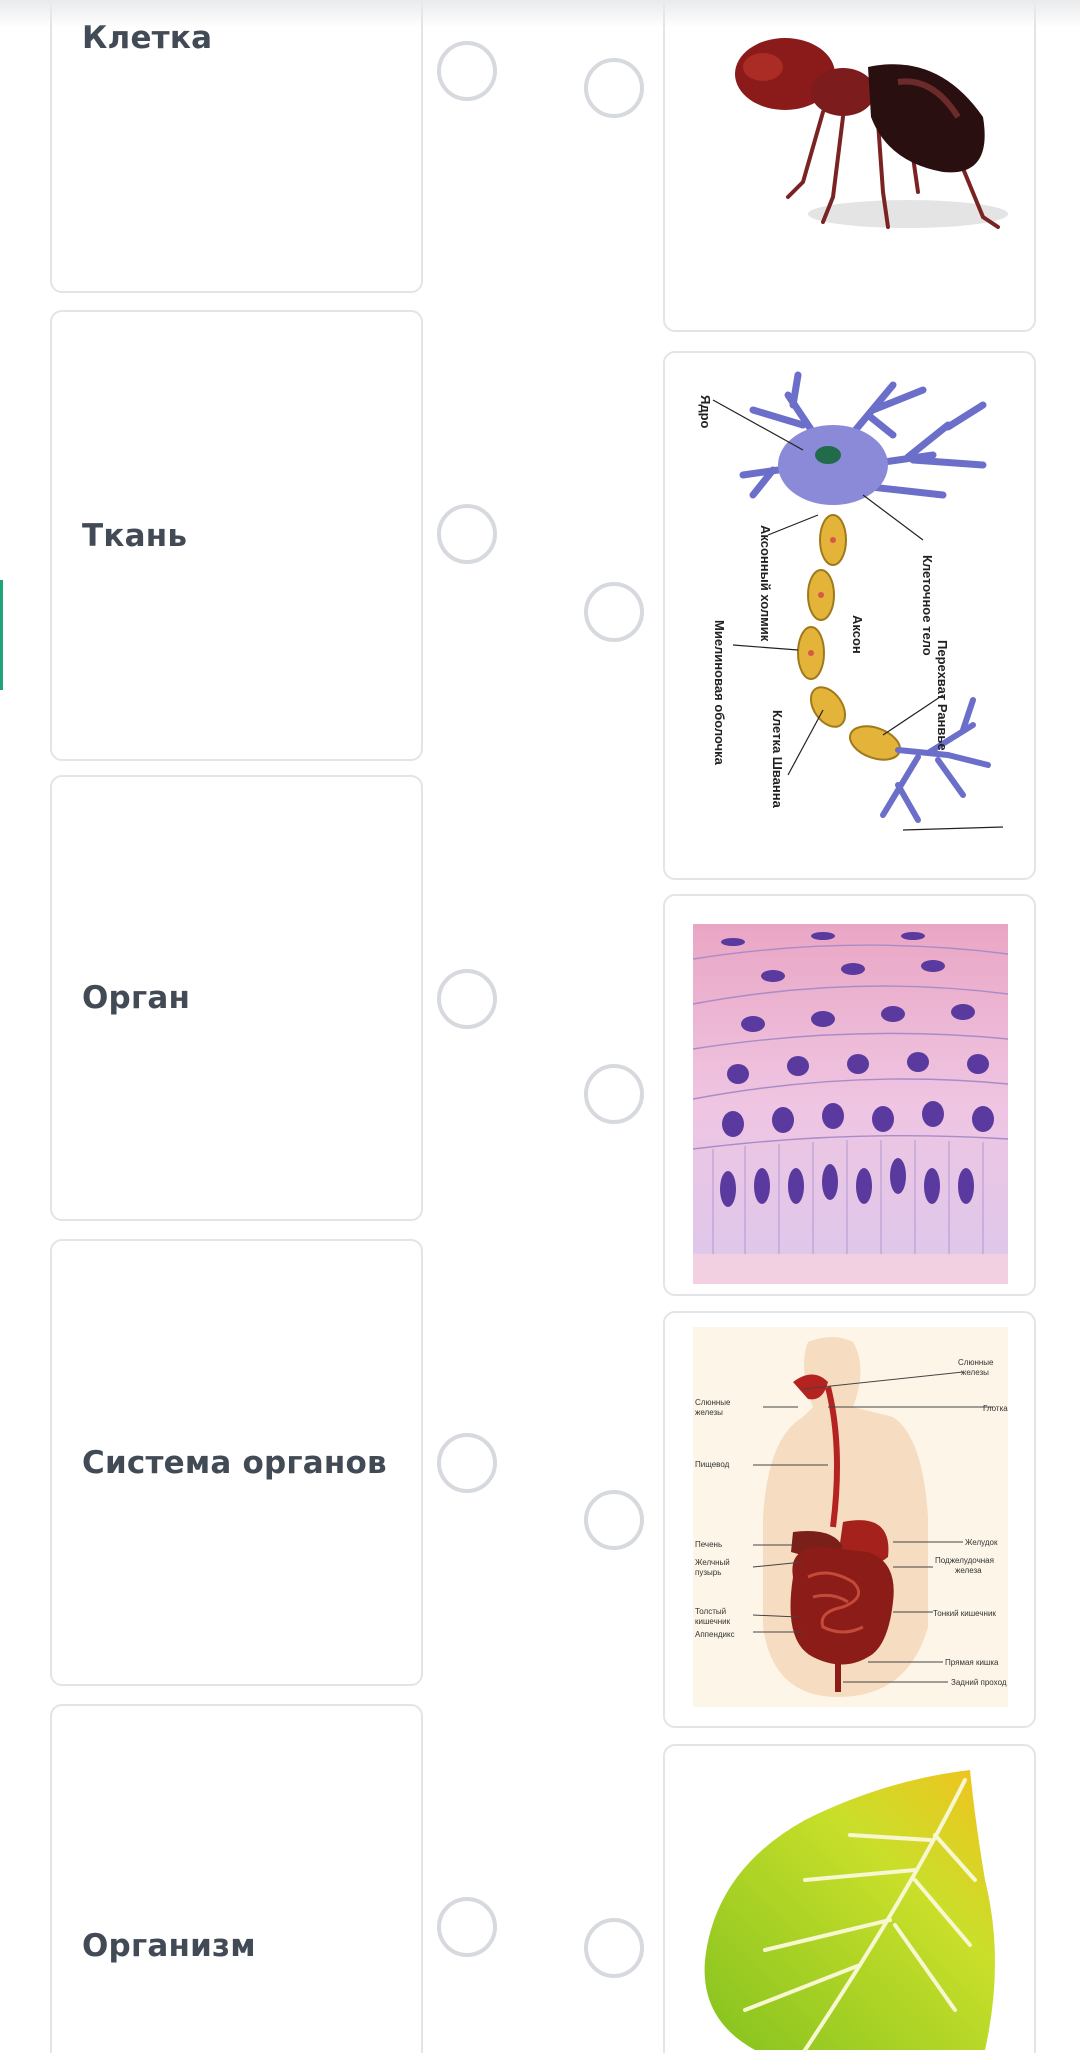 Image resolution: width=1080 pixels, height=2053 pixels. Describe the element at coordinates (715, 1634) in the screenshot. I see `svg-text: Аппендикс` at that location.